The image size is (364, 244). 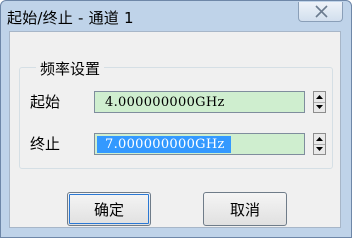 I want to click on close-icon, so click(x=321, y=11).